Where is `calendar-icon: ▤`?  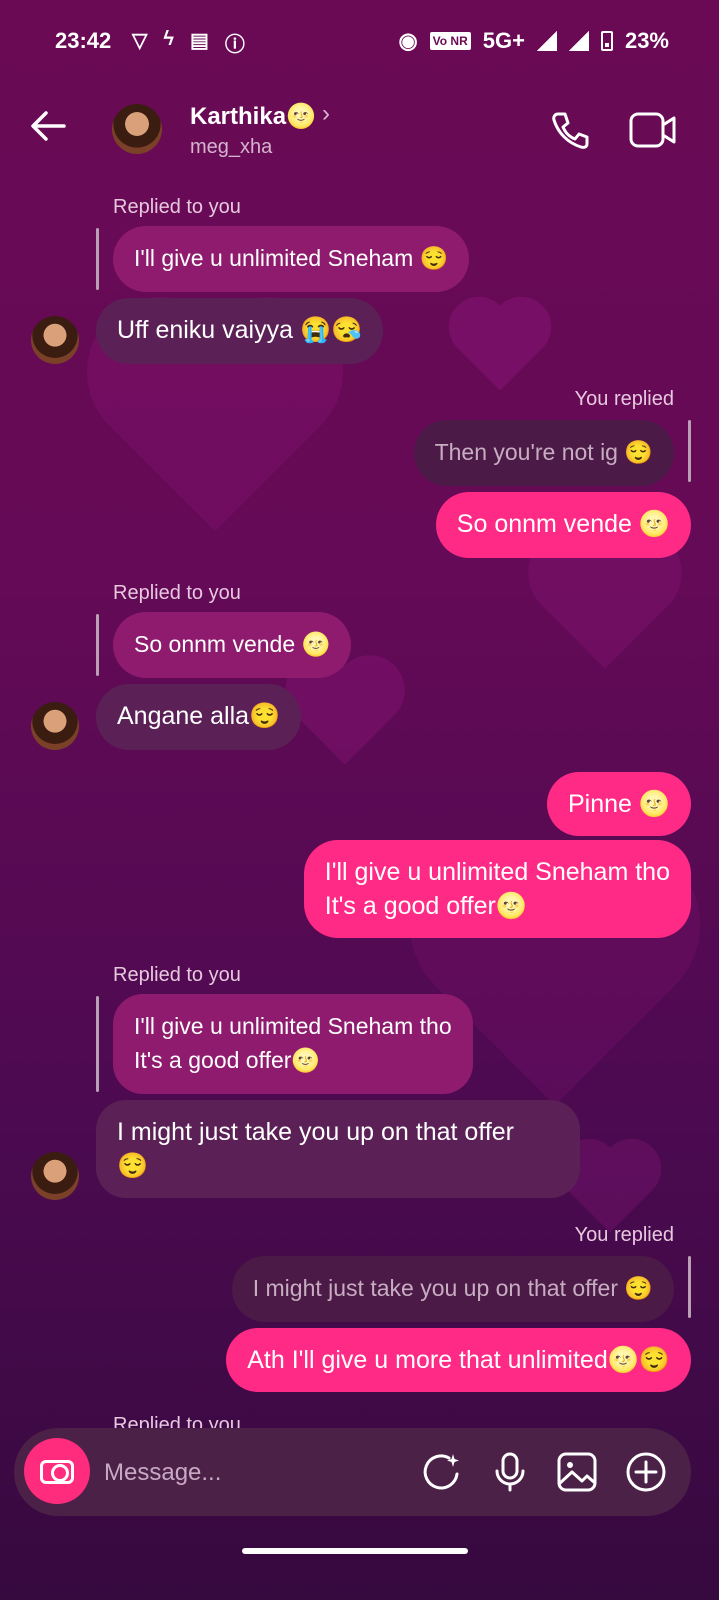 calendar-icon: ▤ is located at coordinates (199, 41).